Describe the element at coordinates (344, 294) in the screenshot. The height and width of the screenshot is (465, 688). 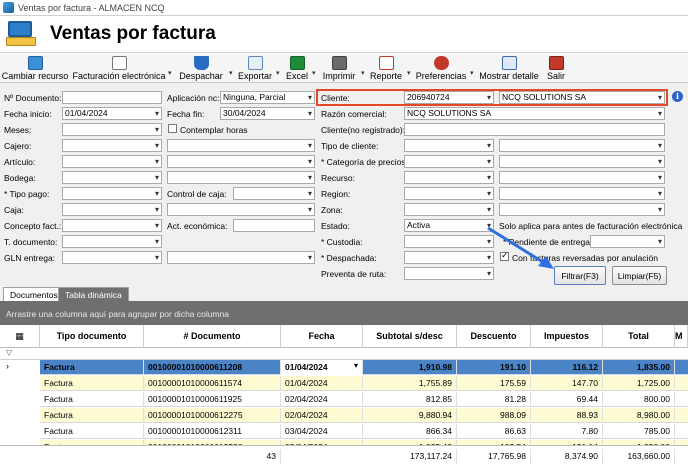
I see `result-tabs: Documentos Tabla dinámica` at that location.